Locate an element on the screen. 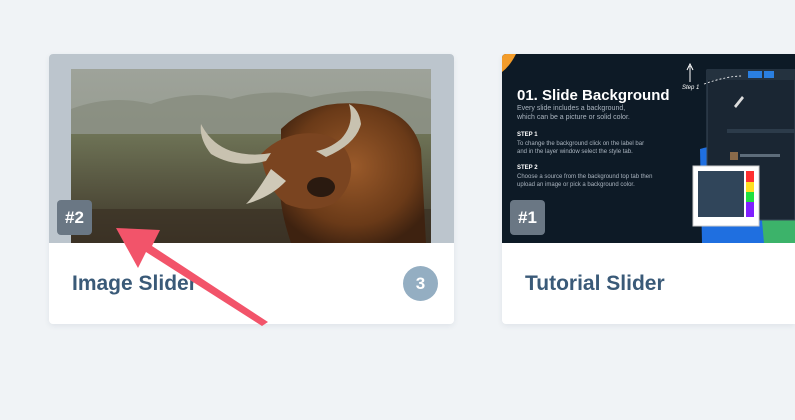 This screenshot has width=795, height=420. tutorial-step1-label: STEP 1 is located at coordinates (527, 135).